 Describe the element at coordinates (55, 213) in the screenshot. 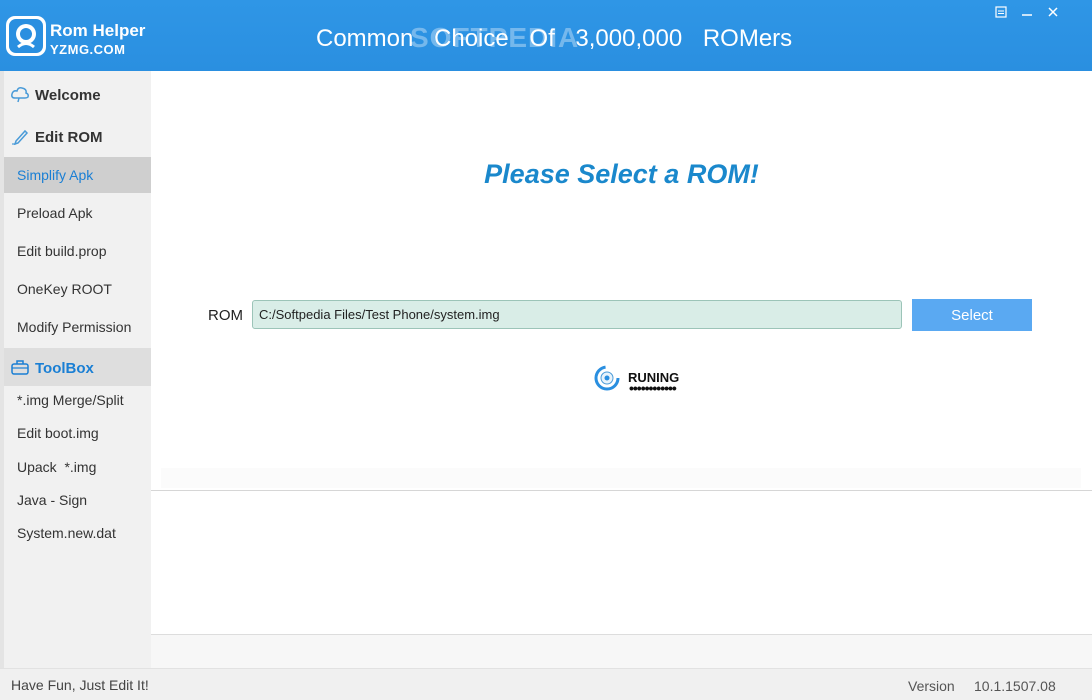

I see `sidebar-item-label: Preload Apk` at that location.